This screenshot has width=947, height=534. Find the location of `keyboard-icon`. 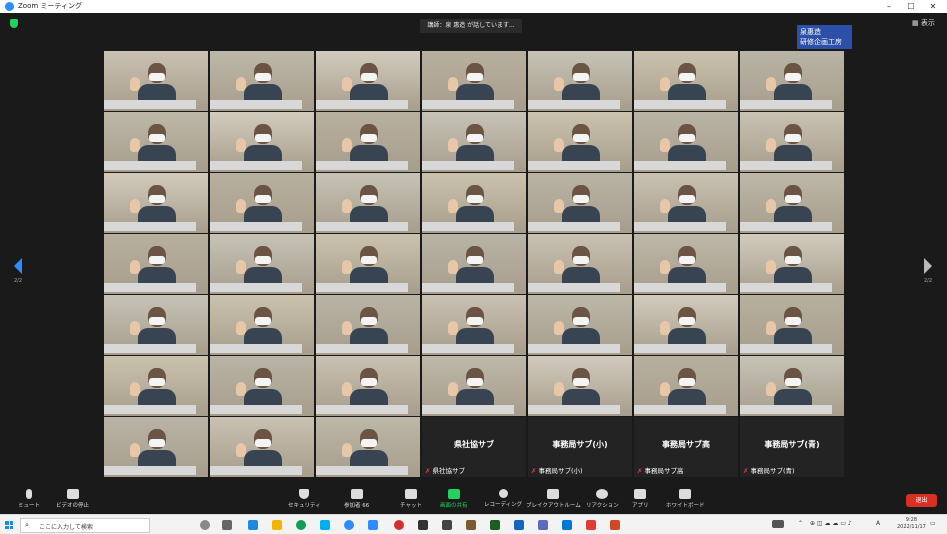

keyboard-icon is located at coordinates (778, 524).